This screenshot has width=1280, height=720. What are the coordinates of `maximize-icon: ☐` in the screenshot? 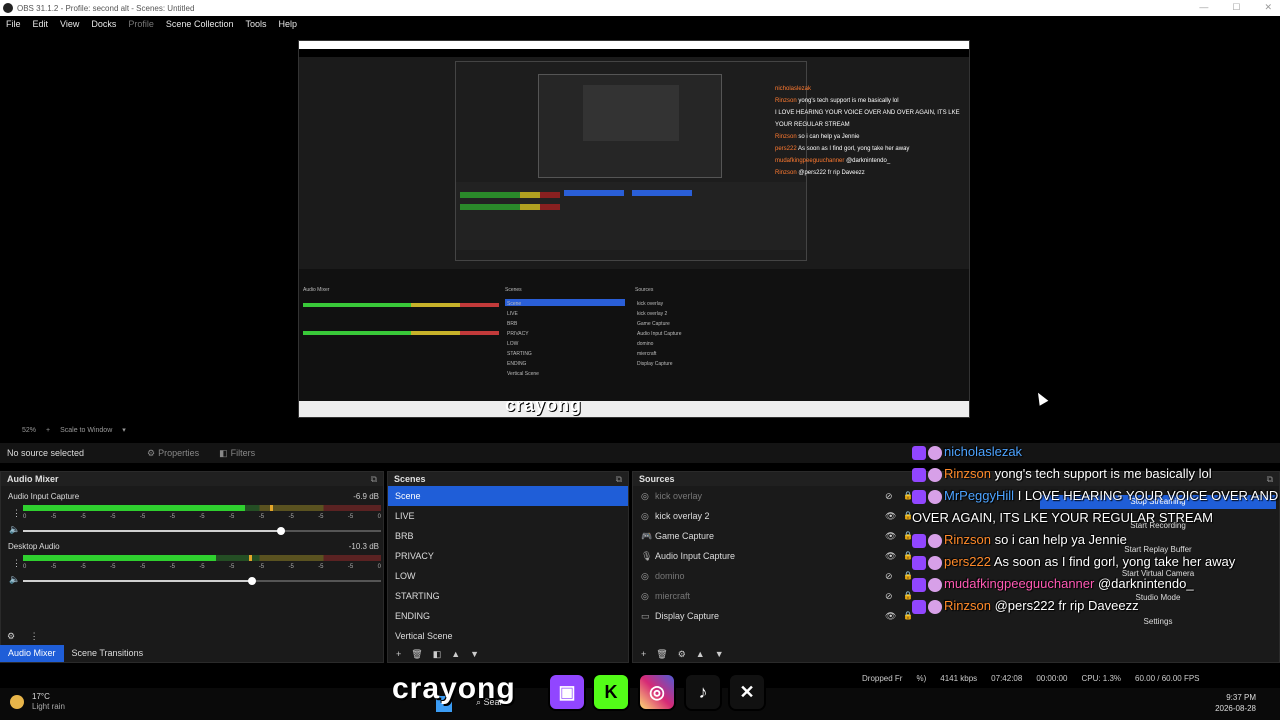 It's located at (1236, 7).